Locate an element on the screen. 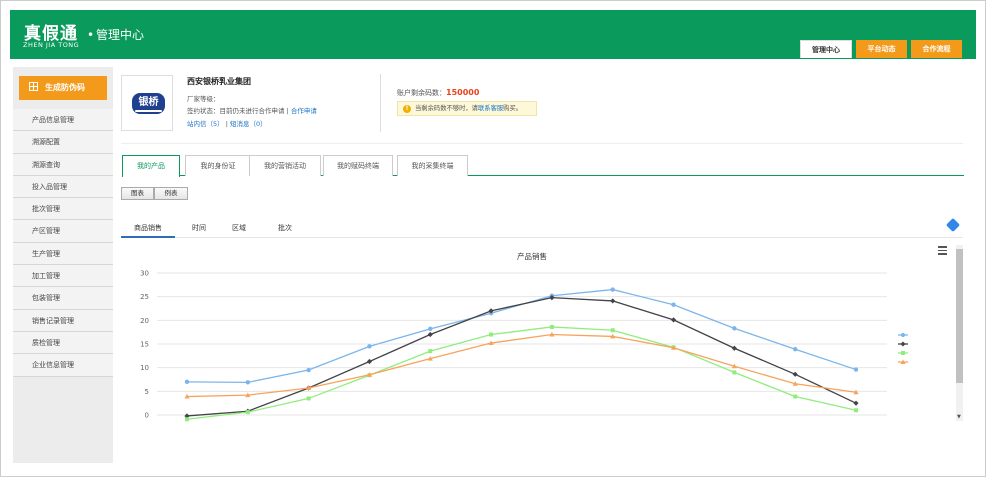 This screenshot has width=986, height=477. chart-title: 产品销售 is located at coordinates (532, 256).